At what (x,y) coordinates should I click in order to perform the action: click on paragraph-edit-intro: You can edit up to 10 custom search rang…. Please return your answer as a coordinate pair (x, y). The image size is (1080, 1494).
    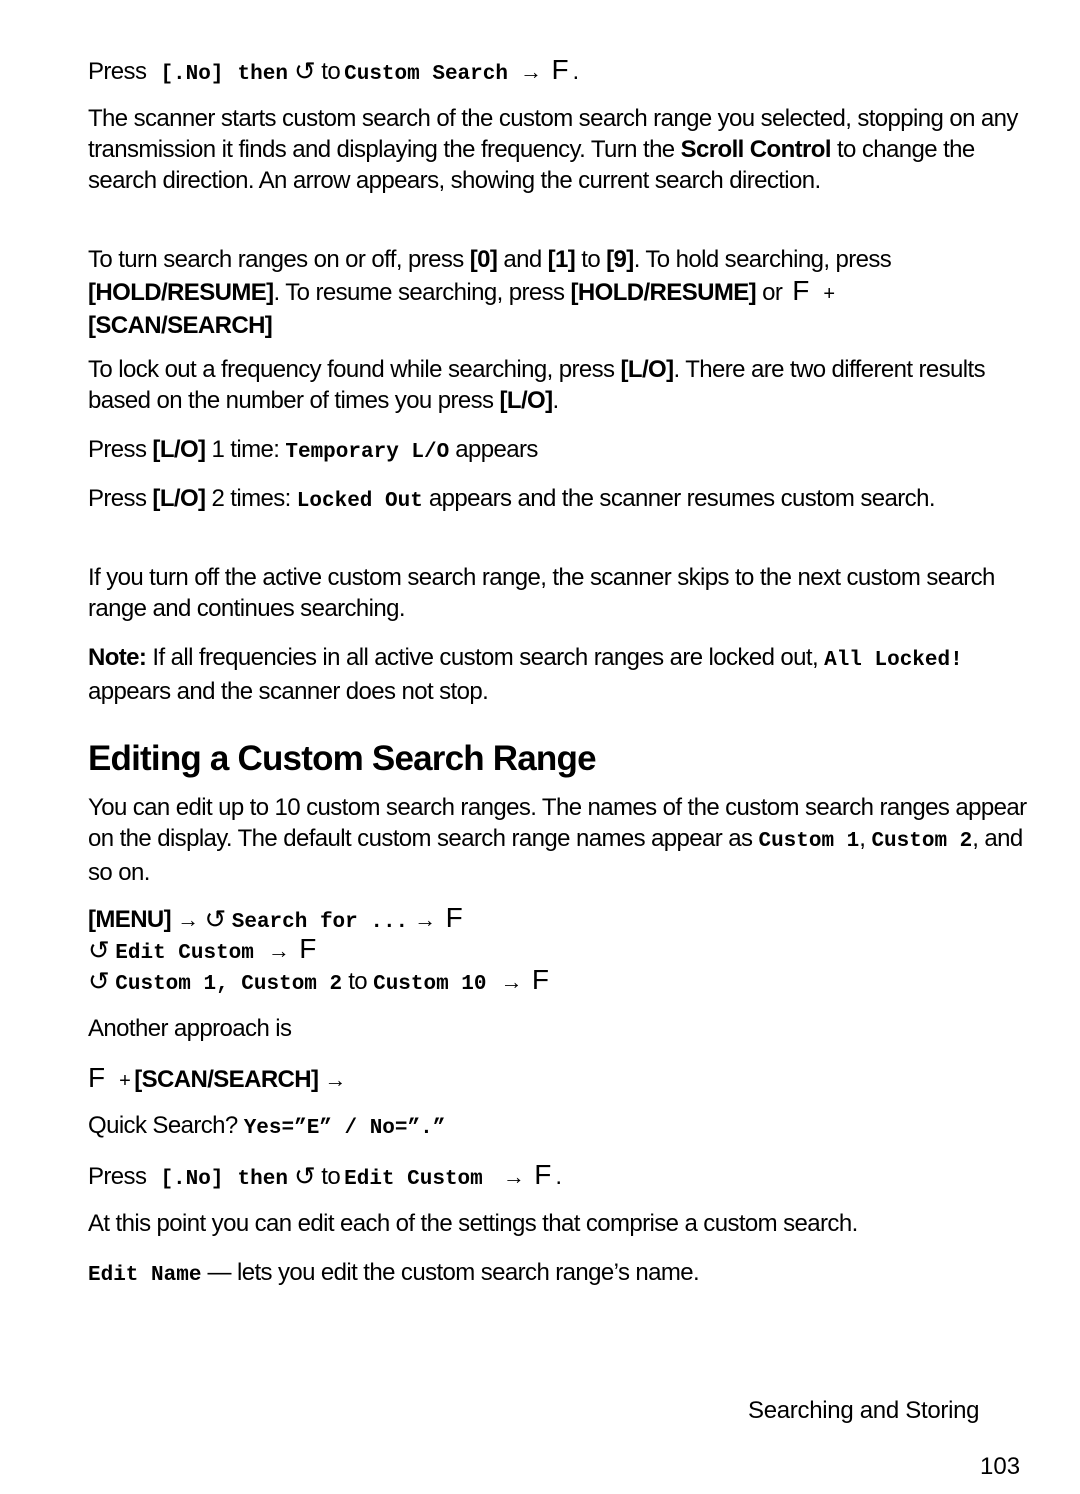
    Looking at the image, I should click on (558, 840).